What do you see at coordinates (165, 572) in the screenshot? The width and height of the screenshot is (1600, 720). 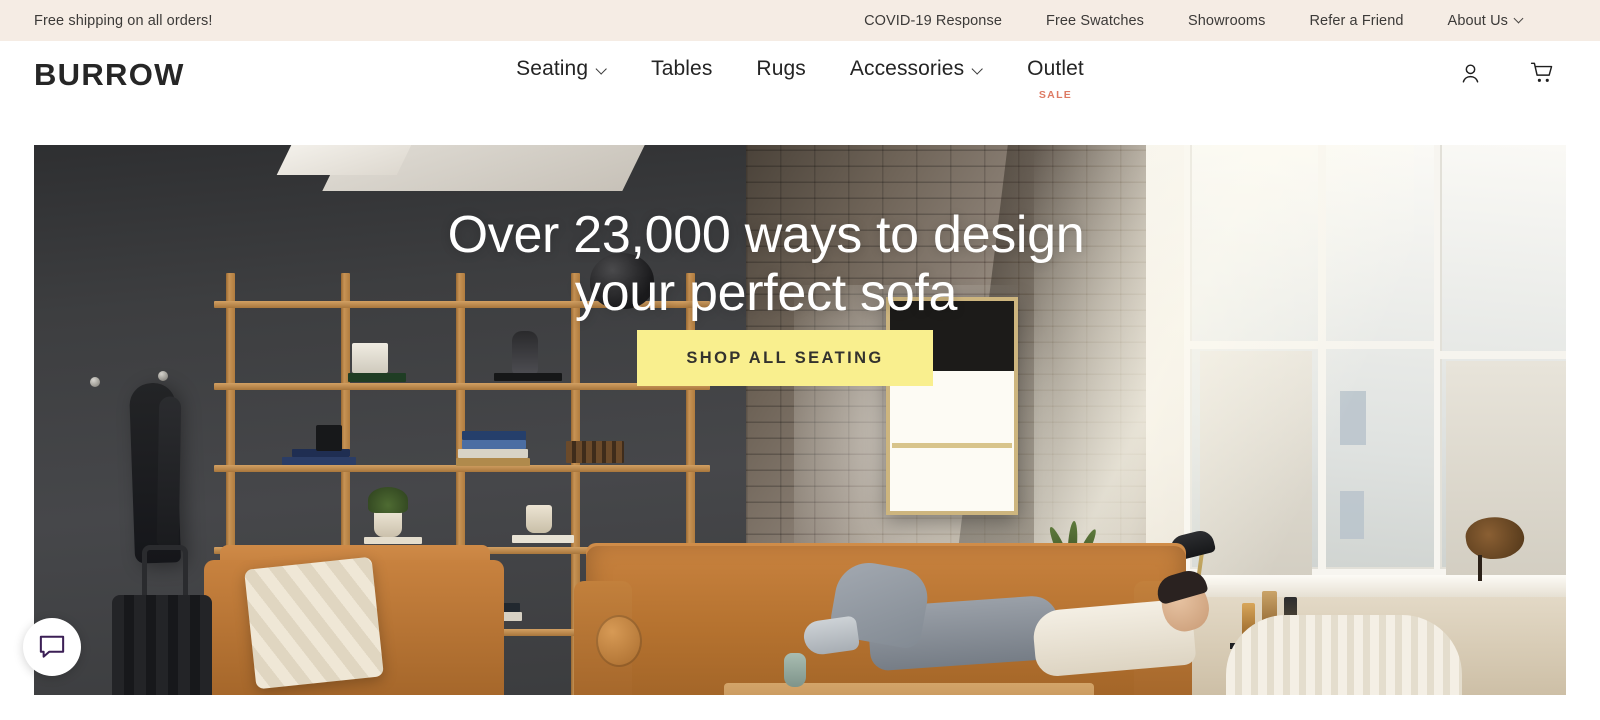 I see `suitcase-handle` at bounding box center [165, 572].